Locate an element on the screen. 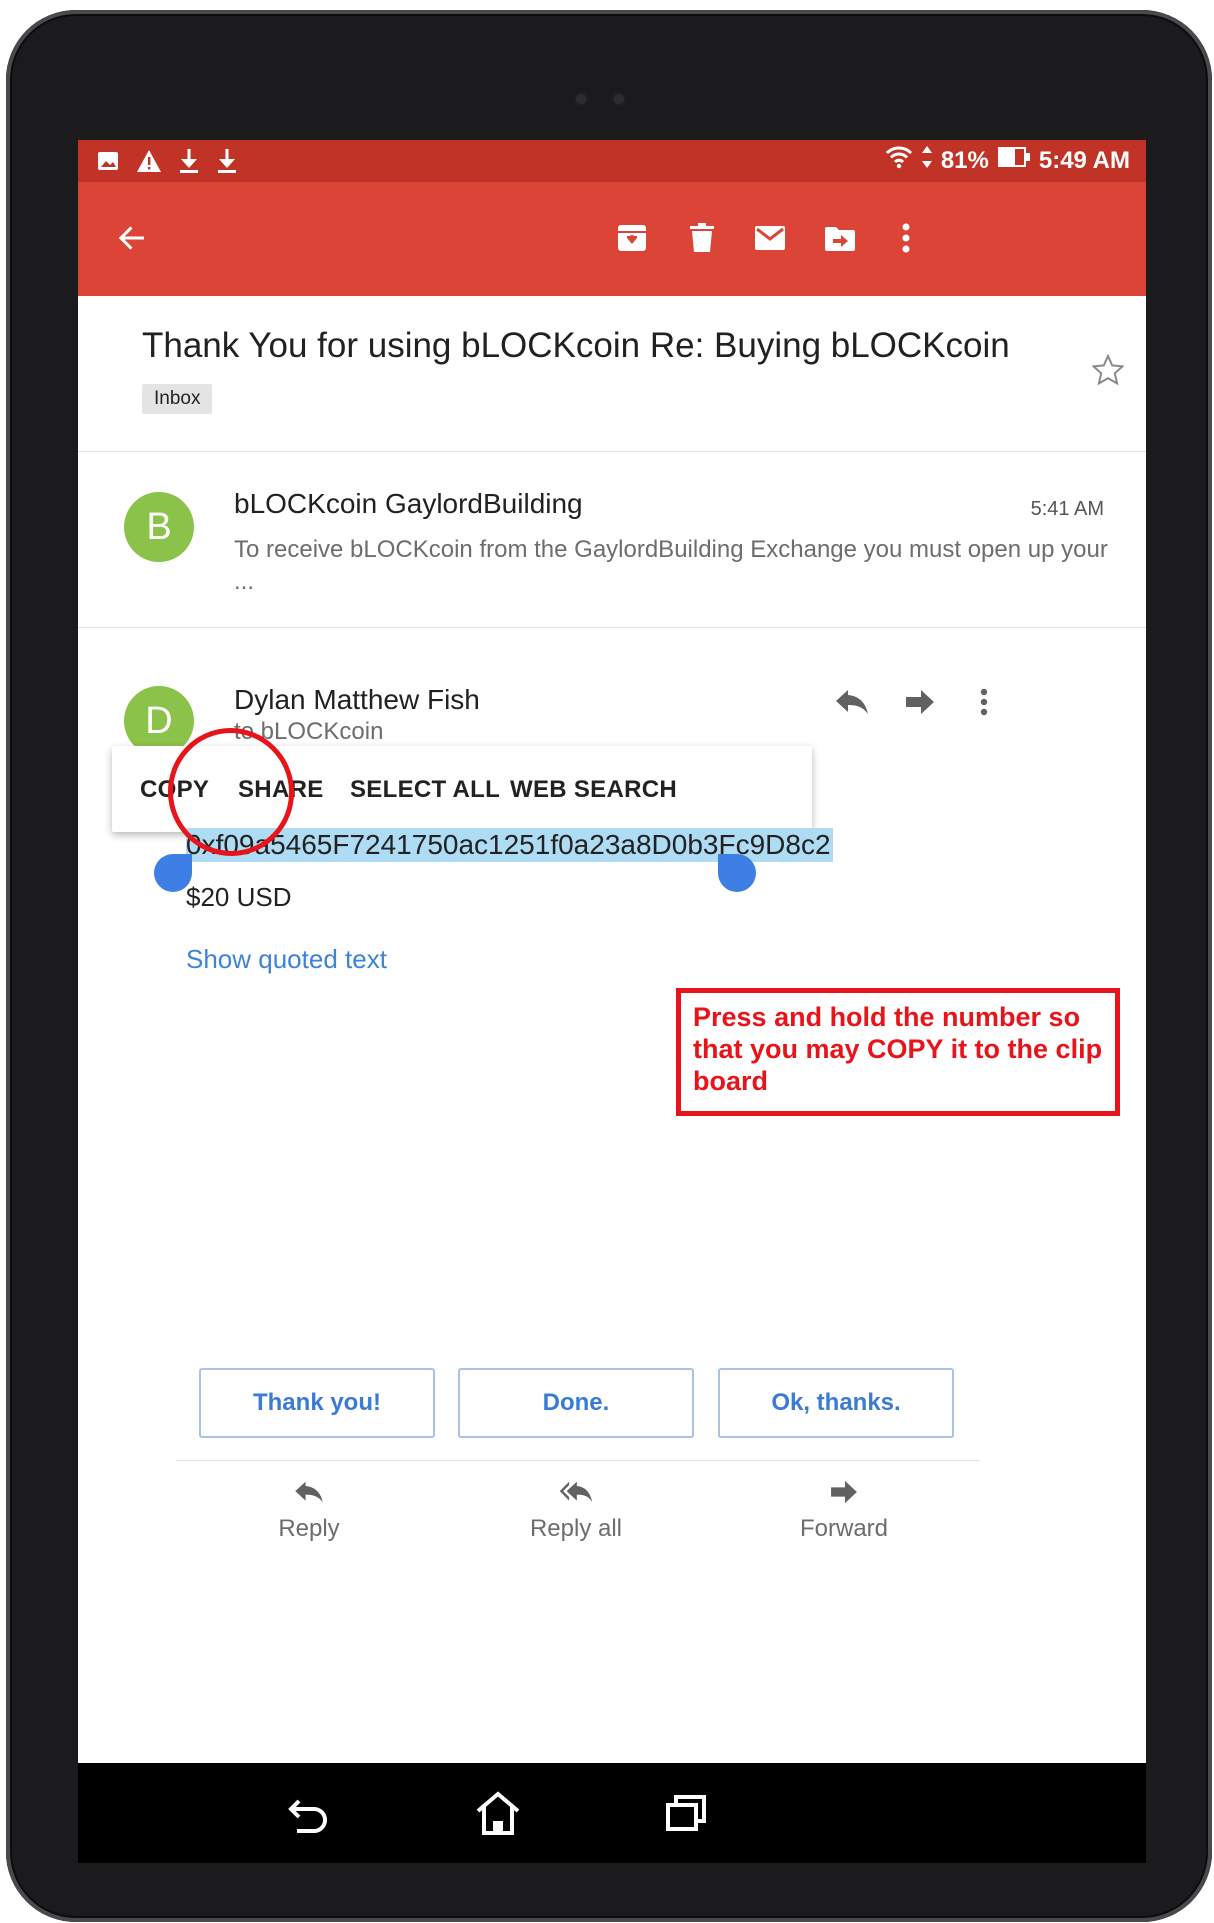  star-icon is located at coordinates (1108, 372).